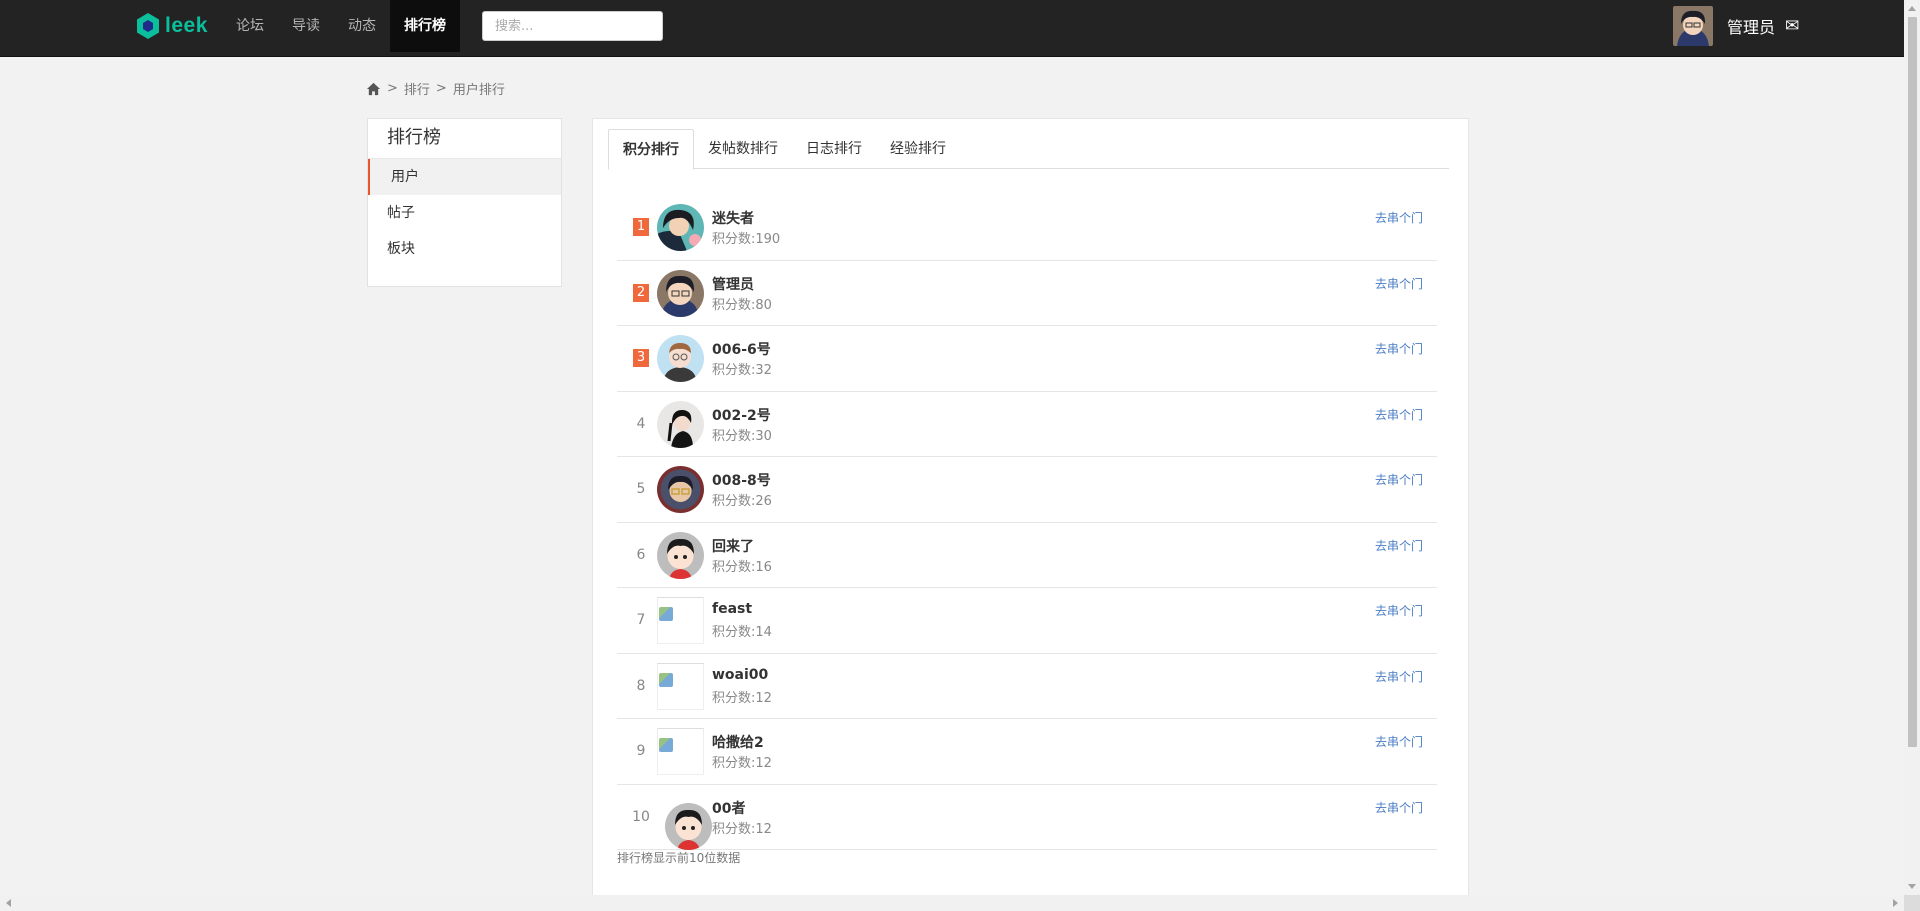 The height and width of the screenshot is (911, 1920). I want to click on search-input, so click(572, 26).